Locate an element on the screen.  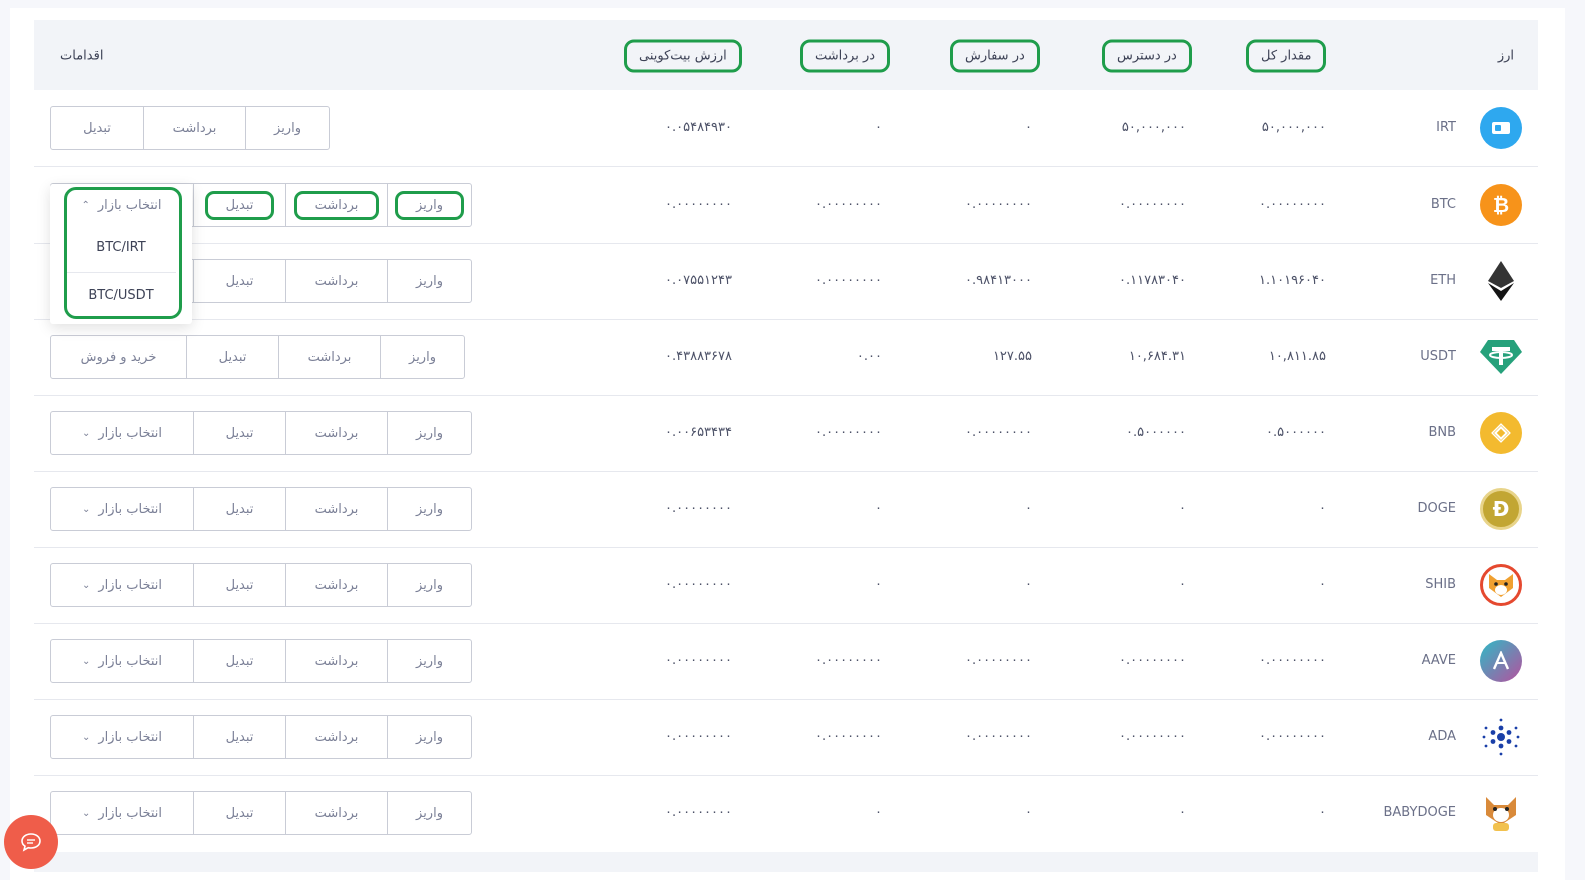
row-actions: واریز برداشت تبدیل is located at coordinates (190, 128).